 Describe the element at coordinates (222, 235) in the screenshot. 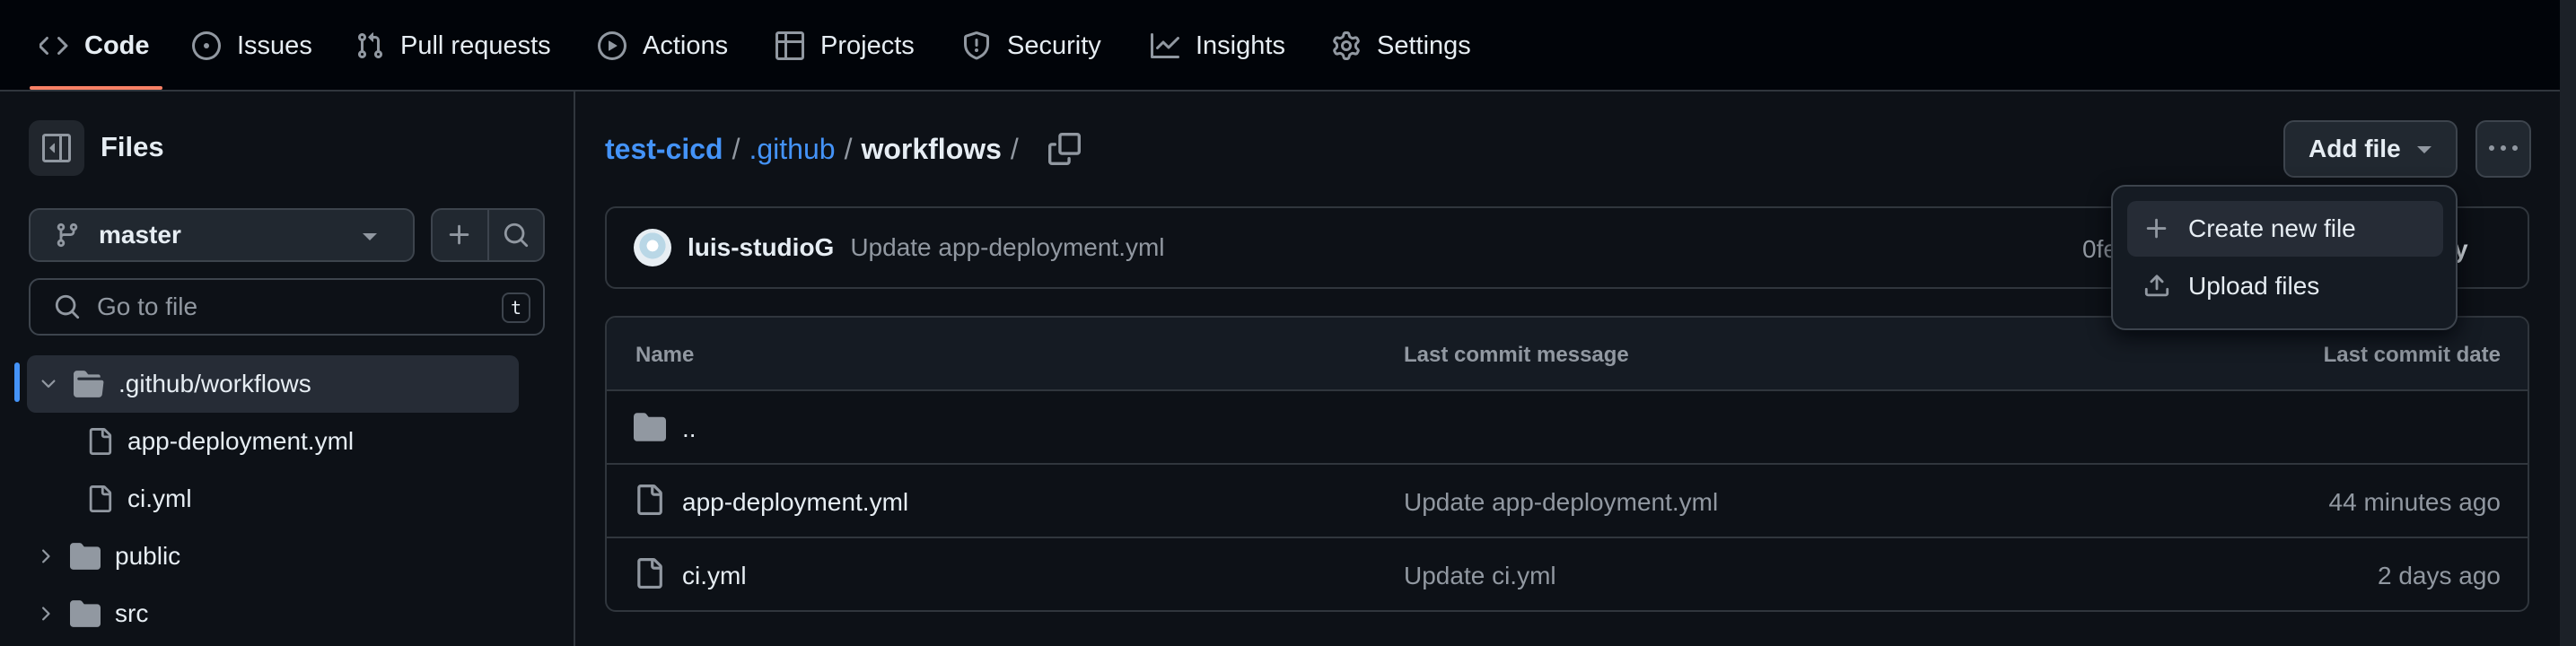

I see `branch-selector: master` at that location.